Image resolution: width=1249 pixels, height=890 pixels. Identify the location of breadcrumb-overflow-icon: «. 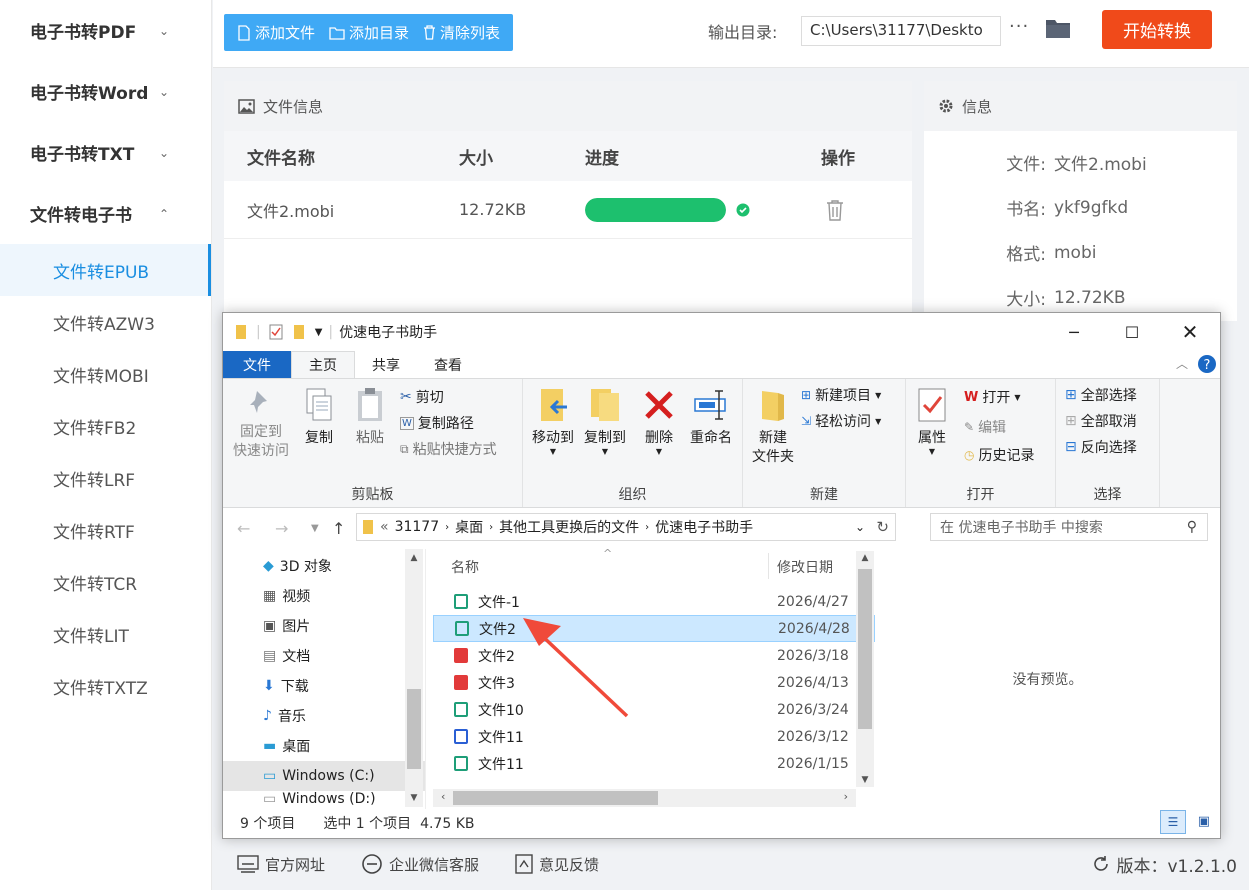
(384, 527).